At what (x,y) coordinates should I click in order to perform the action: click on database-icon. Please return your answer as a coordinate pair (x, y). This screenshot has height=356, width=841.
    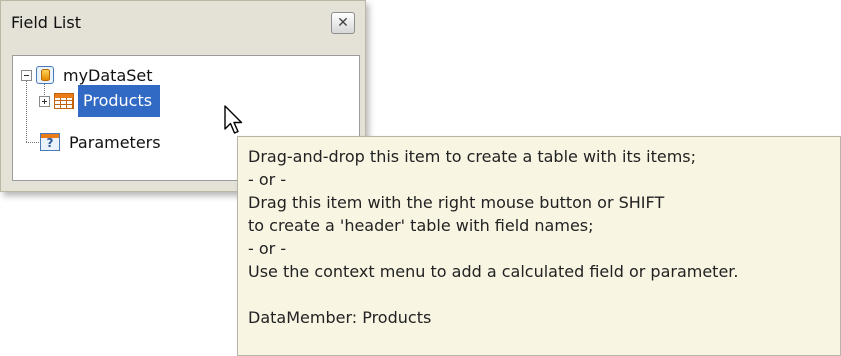
    Looking at the image, I should click on (45, 75).